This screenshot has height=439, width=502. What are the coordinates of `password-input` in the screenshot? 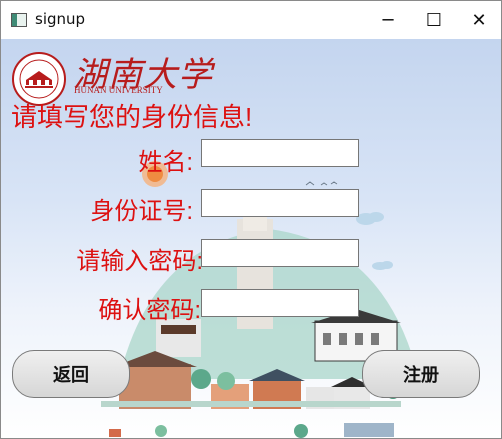 It's located at (280, 253).